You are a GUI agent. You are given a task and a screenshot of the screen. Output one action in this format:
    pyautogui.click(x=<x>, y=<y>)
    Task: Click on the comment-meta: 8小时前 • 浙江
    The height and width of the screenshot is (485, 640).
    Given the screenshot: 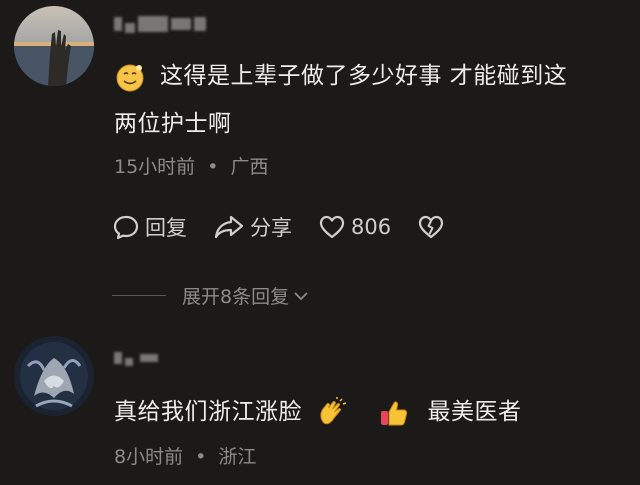 What is the action you would take?
    pyautogui.click(x=185, y=455)
    